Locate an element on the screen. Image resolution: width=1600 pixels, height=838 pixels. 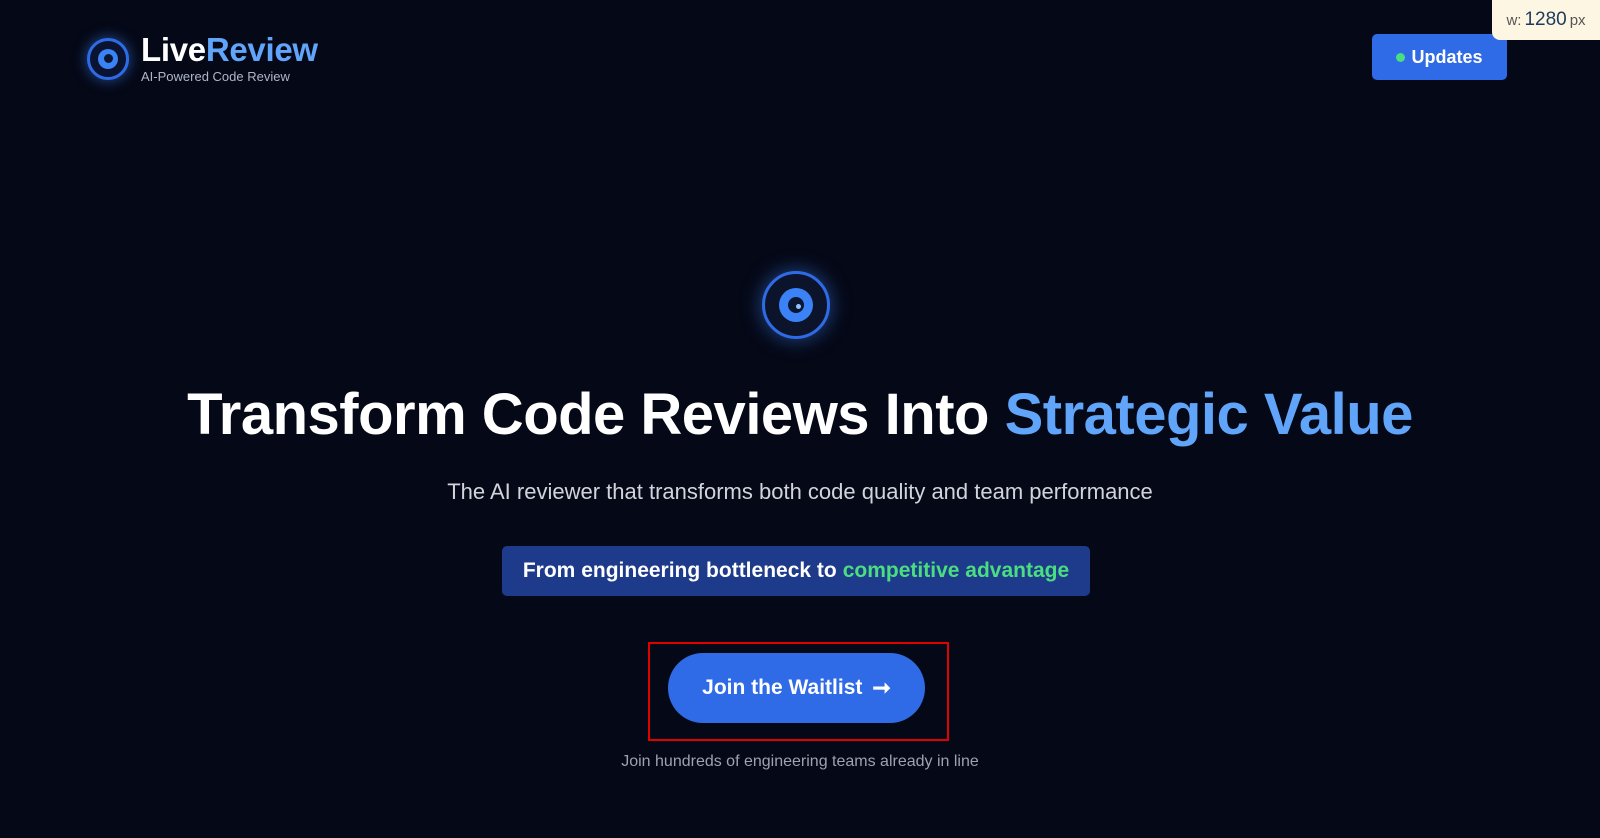
brand-name-part1: Live is located at coordinates (173, 49).